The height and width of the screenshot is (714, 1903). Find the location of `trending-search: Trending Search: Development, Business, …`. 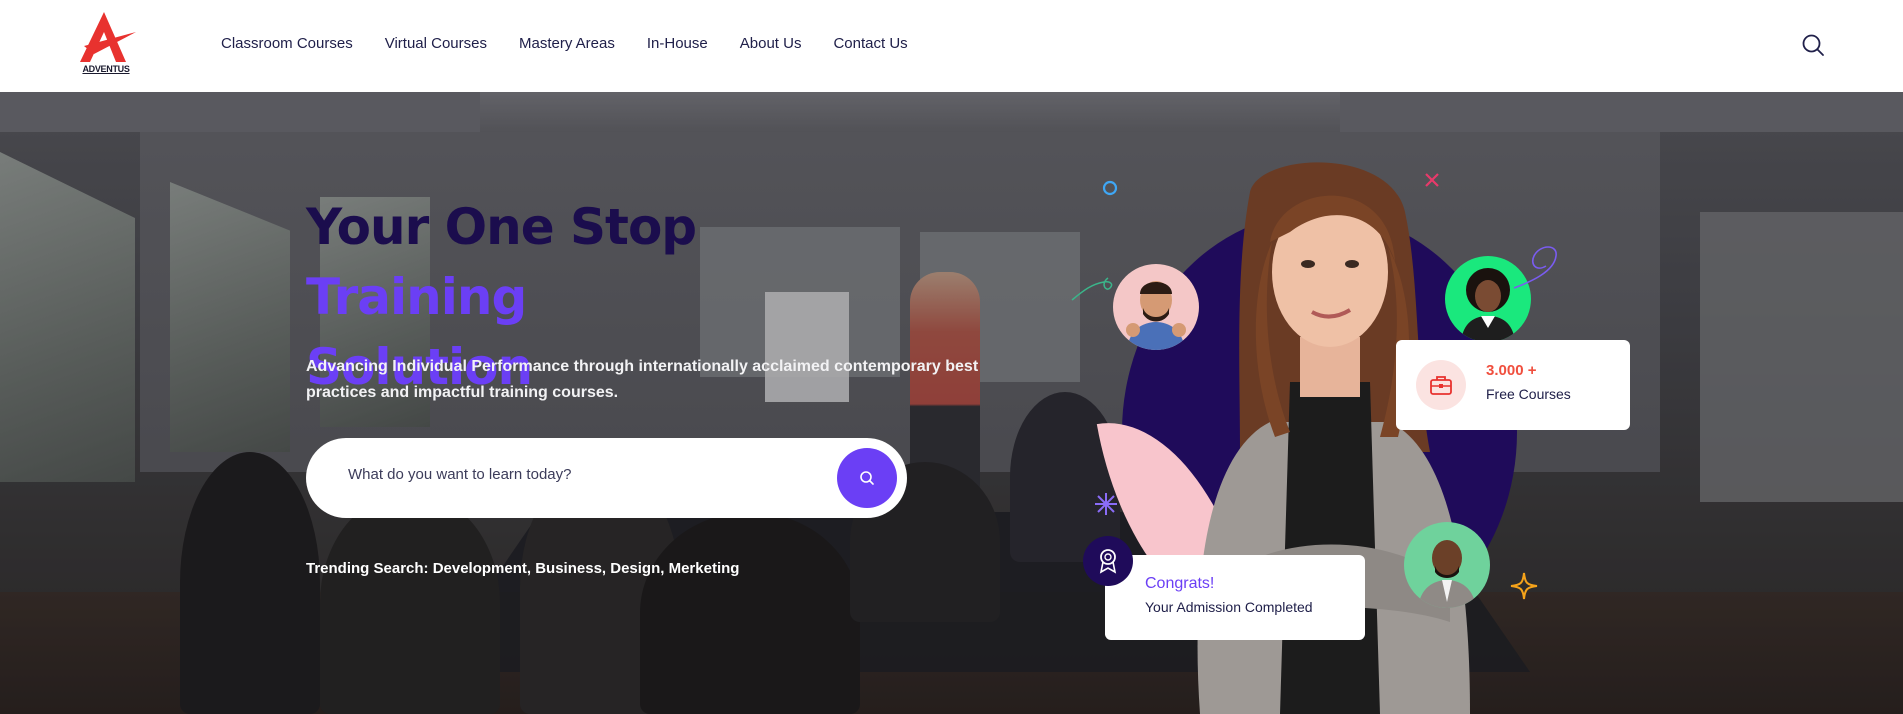

trending-search: Trending Search: Development, Business, … is located at coordinates (523, 568).